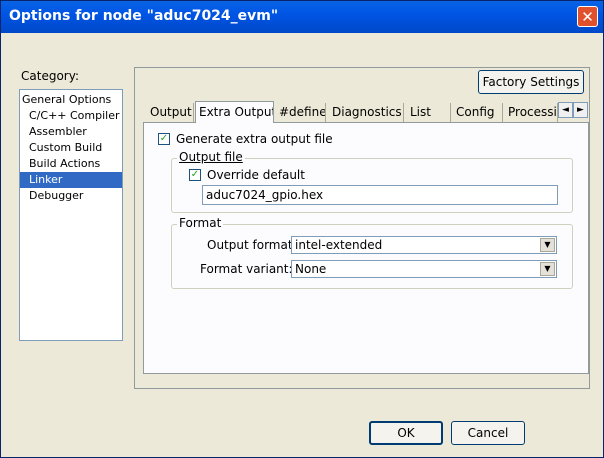 The image size is (604, 458). I want to click on format-variant-value: None, so click(311, 269).